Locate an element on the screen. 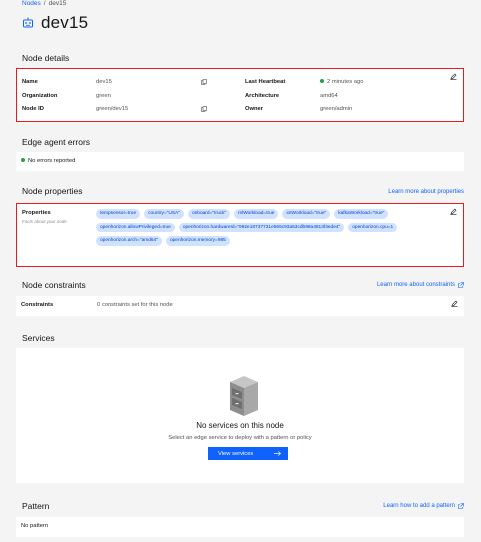 This screenshot has height=542, width=481. node-id-label: Node ID is located at coordinates (33, 109).